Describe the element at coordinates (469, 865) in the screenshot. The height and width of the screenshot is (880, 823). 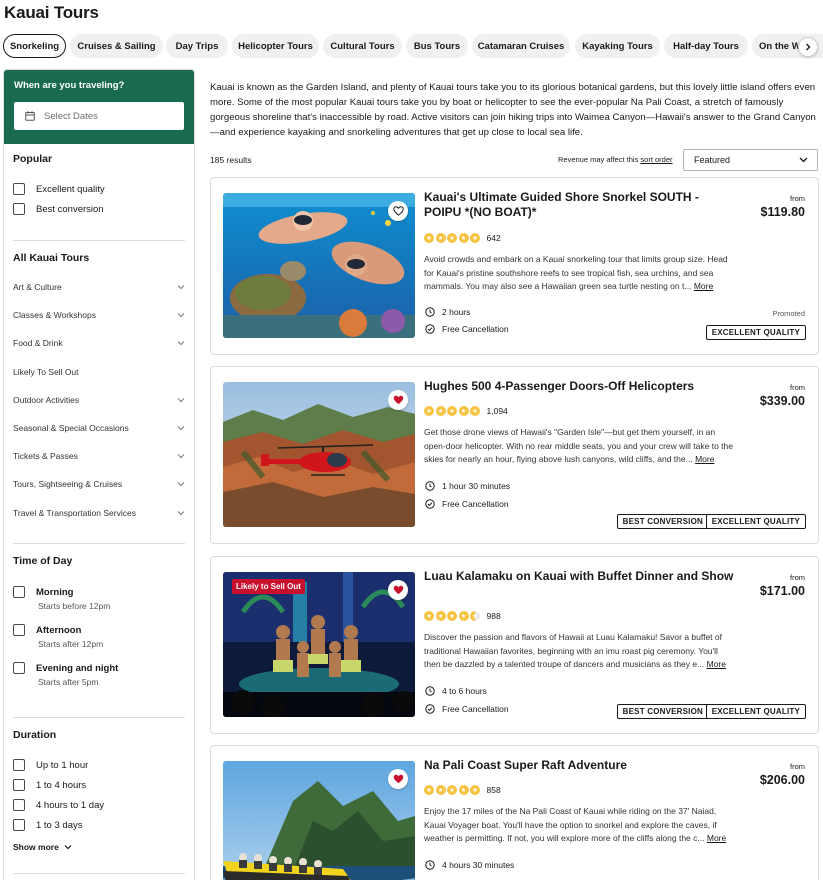
I see `duration-row: 4 hours 30 minutes` at that location.